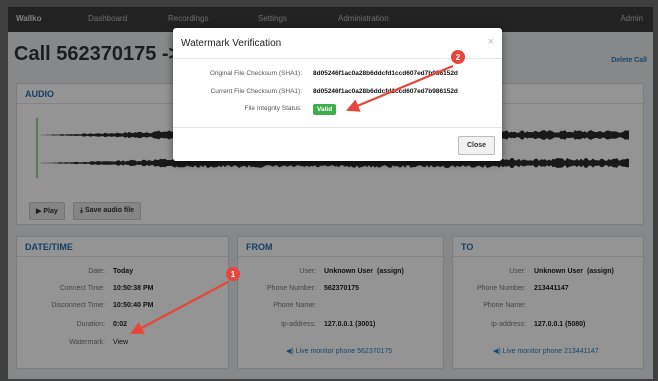  What do you see at coordinates (273, 108) in the screenshot?
I see `integrity-status-label: File Integrity Status:` at bounding box center [273, 108].